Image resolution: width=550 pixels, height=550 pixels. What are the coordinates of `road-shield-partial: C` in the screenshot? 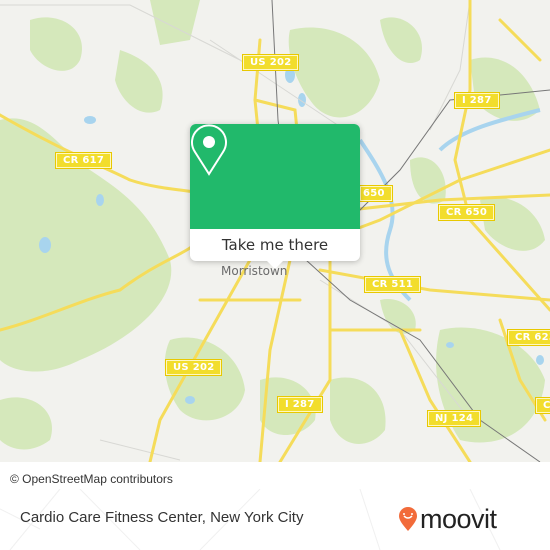 It's located at (542, 405).